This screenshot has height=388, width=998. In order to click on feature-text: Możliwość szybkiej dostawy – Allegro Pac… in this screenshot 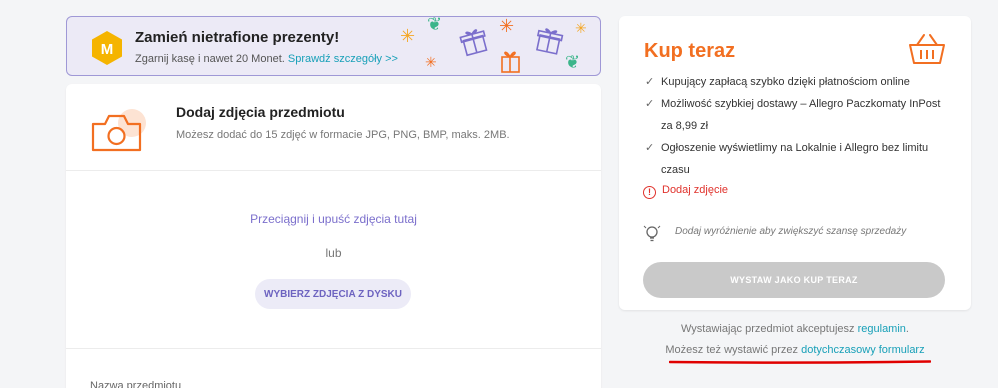, I will do `click(801, 115)`.